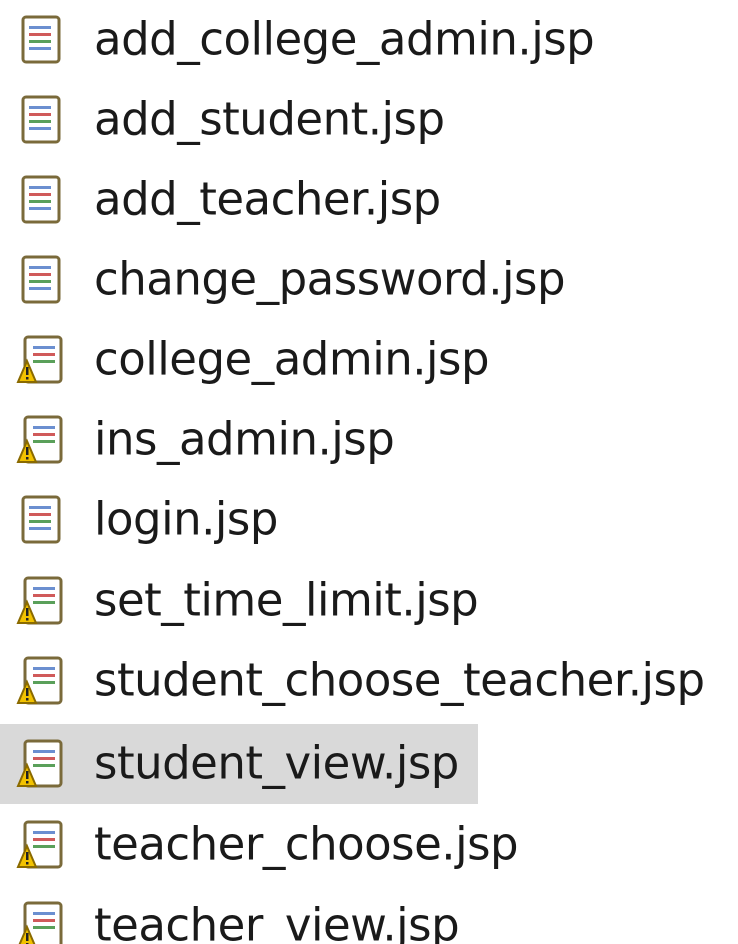 The image size is (738, 944). What do you see at coordinates (286, 600) in the screenshot?
I see `file-name: set_time_limit.jsp` at bounding box center [286, 600].